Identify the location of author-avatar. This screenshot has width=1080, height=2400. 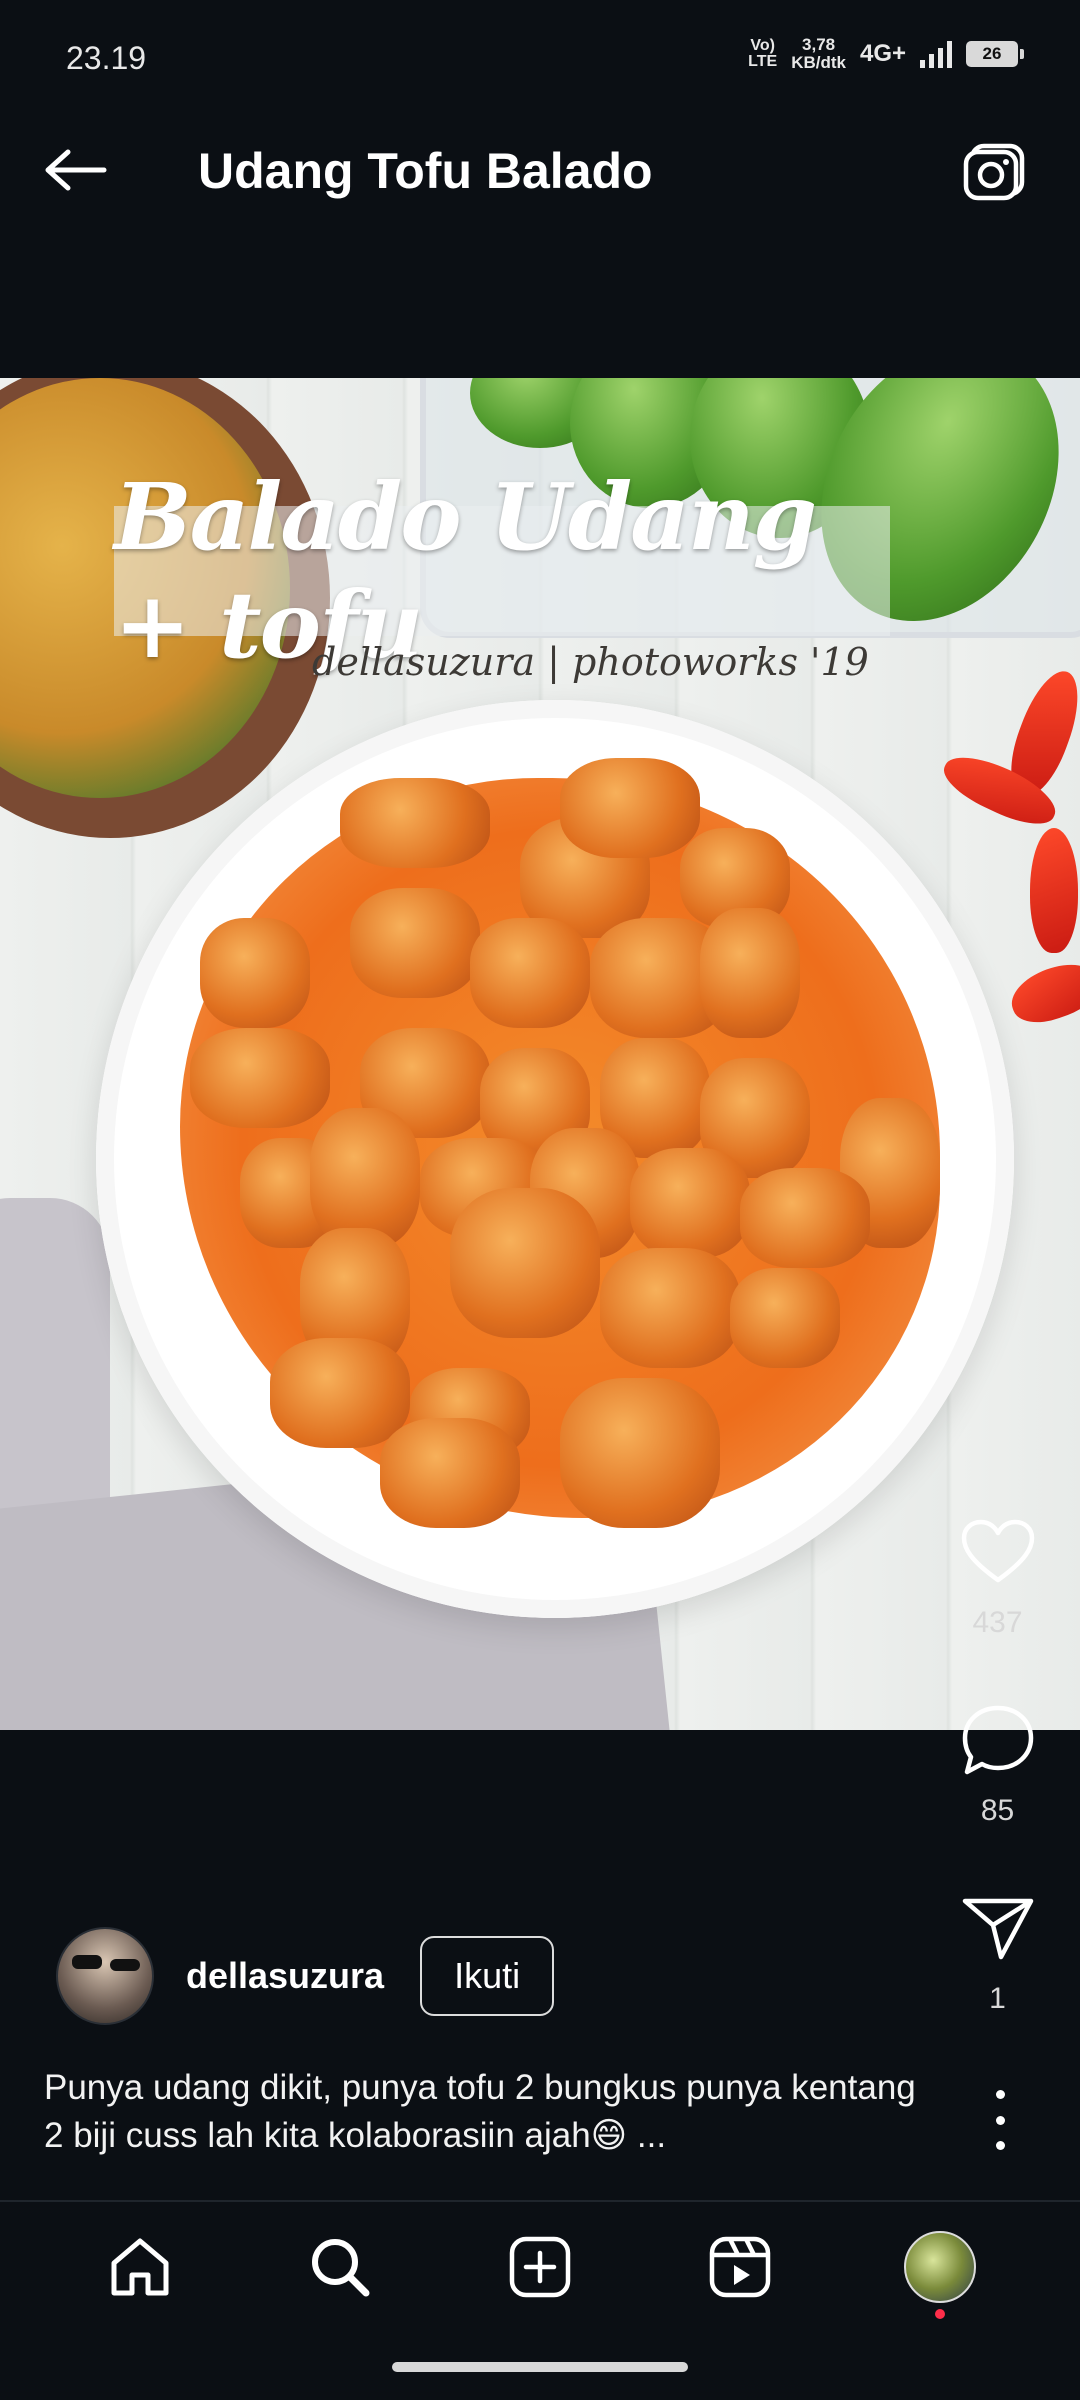
(105, 1976).